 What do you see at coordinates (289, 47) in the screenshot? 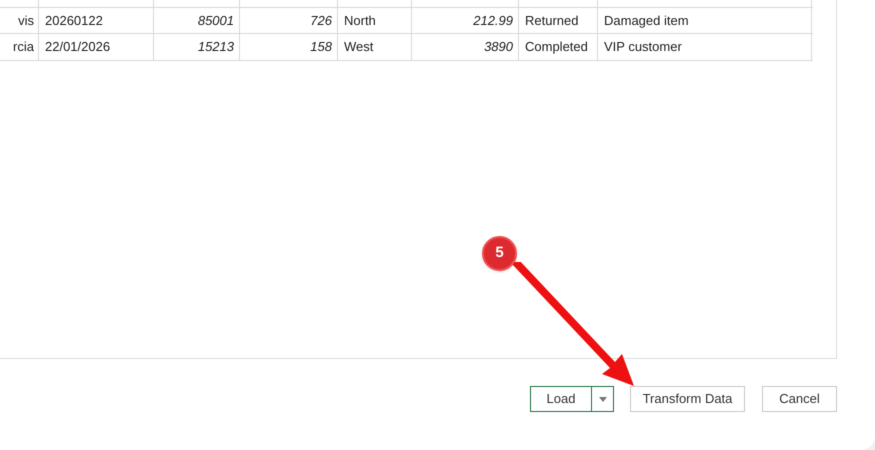
I see `table-cell: 158` at bounding box center [289, 47].